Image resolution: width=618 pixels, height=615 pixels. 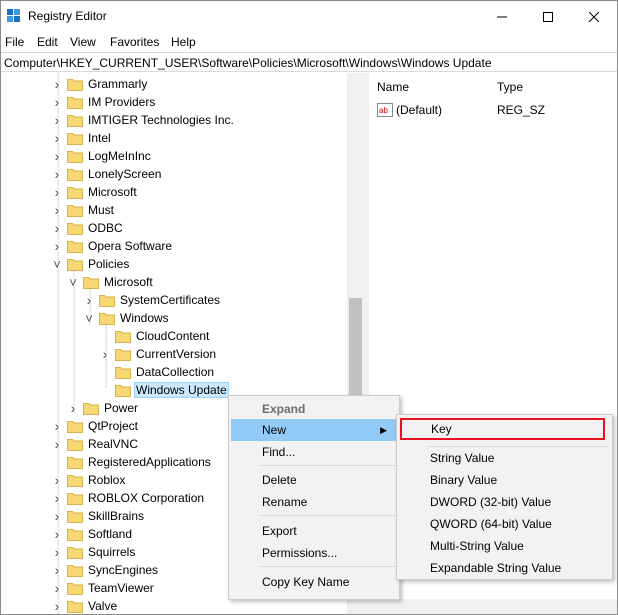 What do you see at coordinates (127, 318) in the screenshot?
I see `tree-item: ˅ Windows` at bounding box center [127, 318].